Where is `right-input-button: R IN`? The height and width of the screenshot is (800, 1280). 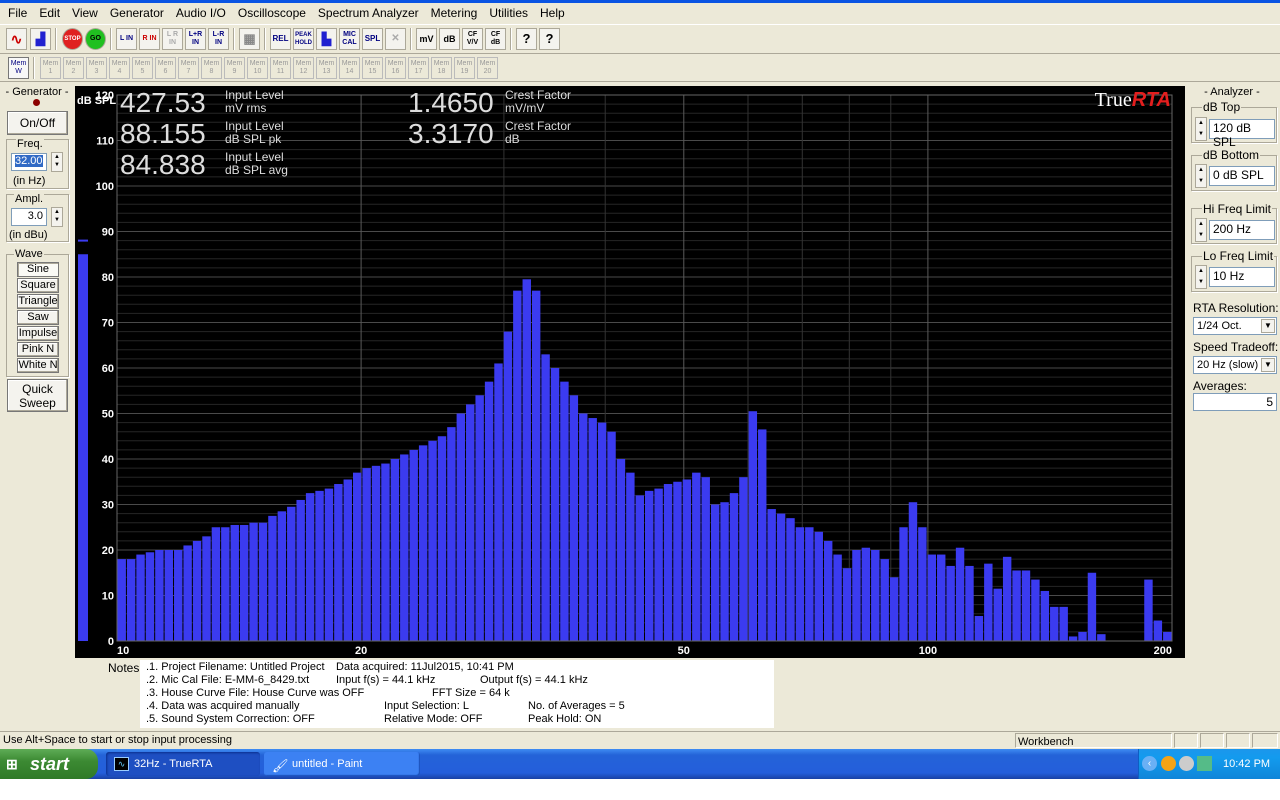 right-input-button: R IN is located at coordinates (149, 39).